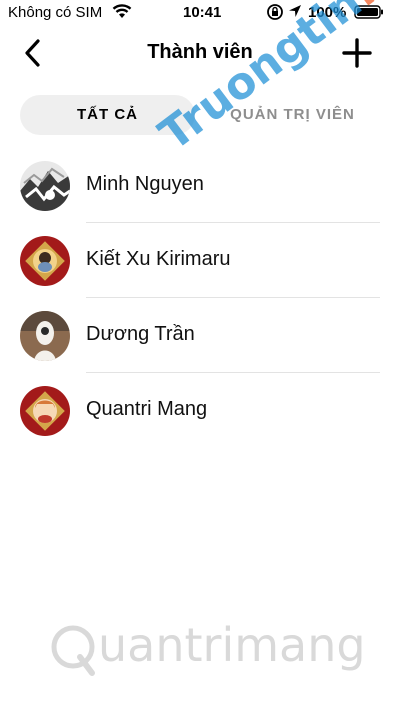 This screenshot has width=400, height=710. I want to click on member-name: Kiết Xu Kirimaru, so click(158, 259).